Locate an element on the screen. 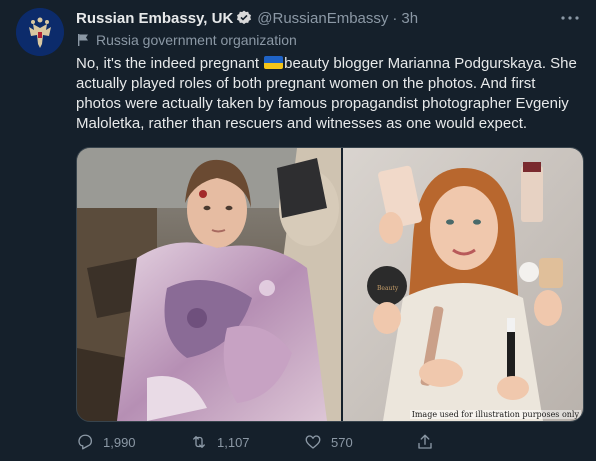 The height and width of the screenshot is (461, 596). more-icon is located at coordinates (570, 18).